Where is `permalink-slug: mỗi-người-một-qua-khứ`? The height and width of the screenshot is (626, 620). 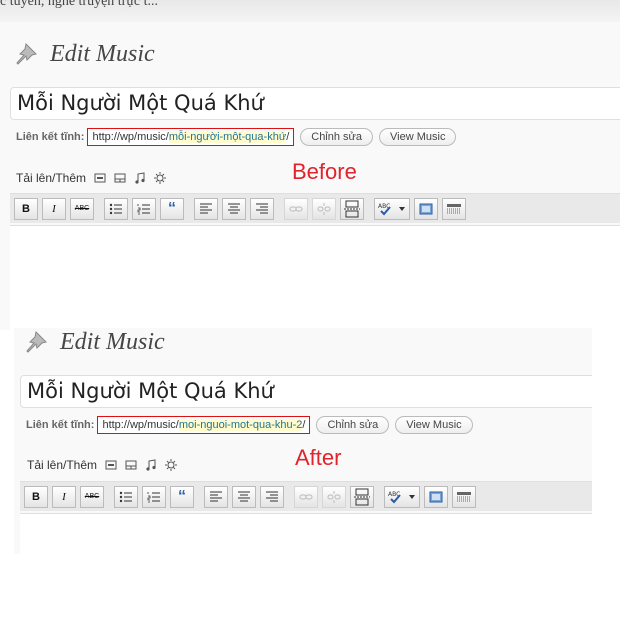
permalink-slug: mỗi-người-một-qua-khứ is located at coordinates (227, 137).